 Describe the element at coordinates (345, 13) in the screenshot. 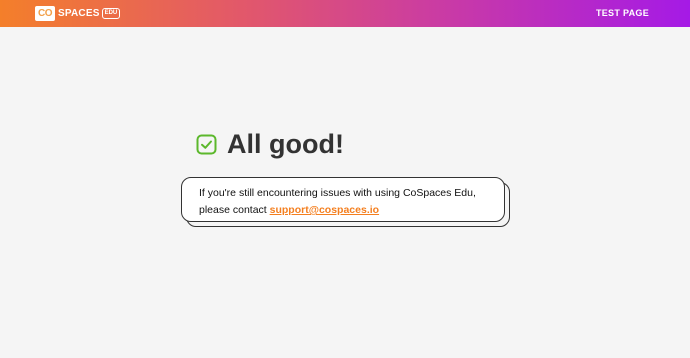

I see `top-bar: CO SPACES EDU TEST PAGE` at that location.